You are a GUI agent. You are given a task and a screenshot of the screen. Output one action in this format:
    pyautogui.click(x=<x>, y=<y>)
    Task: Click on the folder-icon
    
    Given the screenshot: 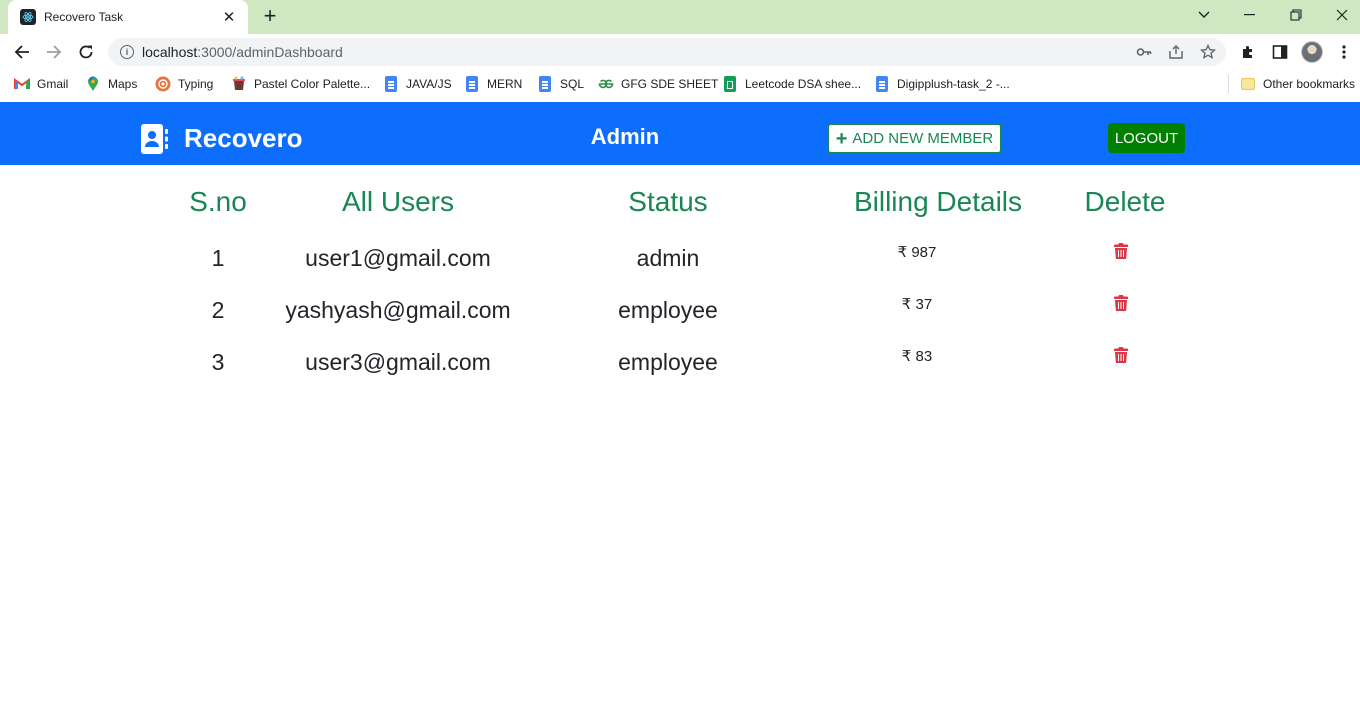 What is the action you would take?
    pyautogui.click(x=1248, y=84)
    